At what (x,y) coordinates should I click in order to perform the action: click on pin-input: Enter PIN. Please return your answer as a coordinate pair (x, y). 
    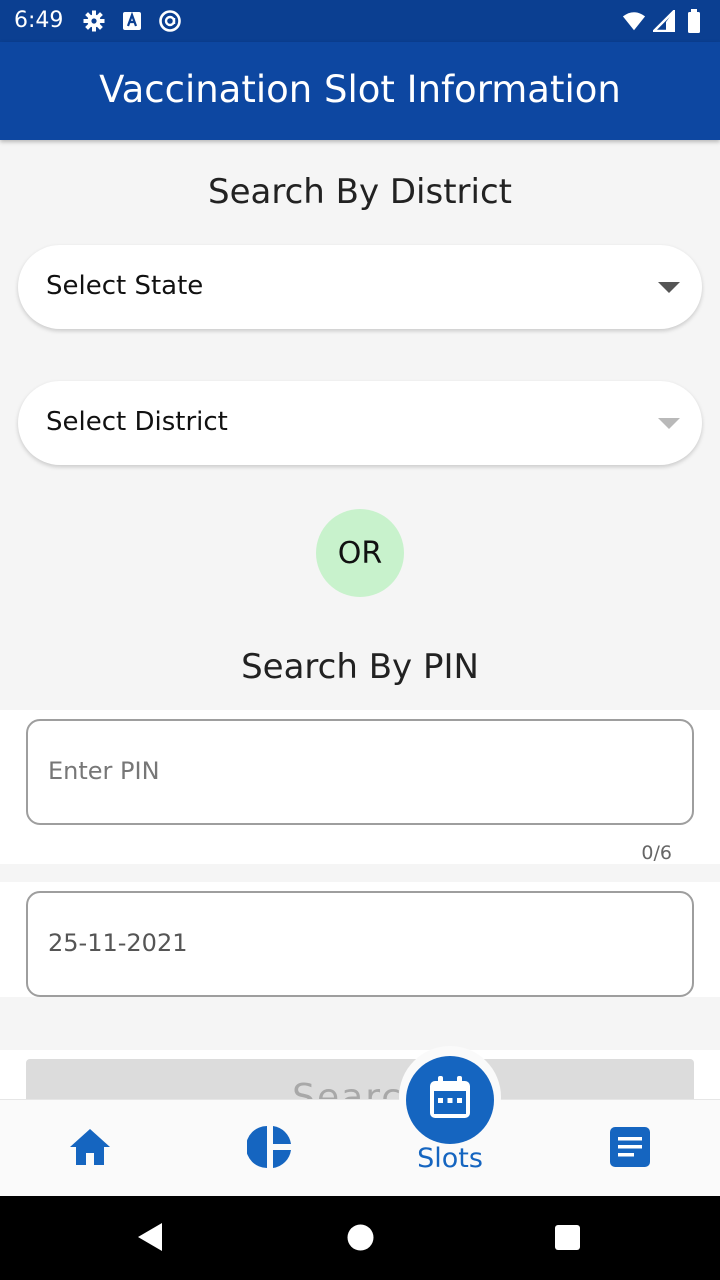
    Looking at the image, I should click on (360, 772).